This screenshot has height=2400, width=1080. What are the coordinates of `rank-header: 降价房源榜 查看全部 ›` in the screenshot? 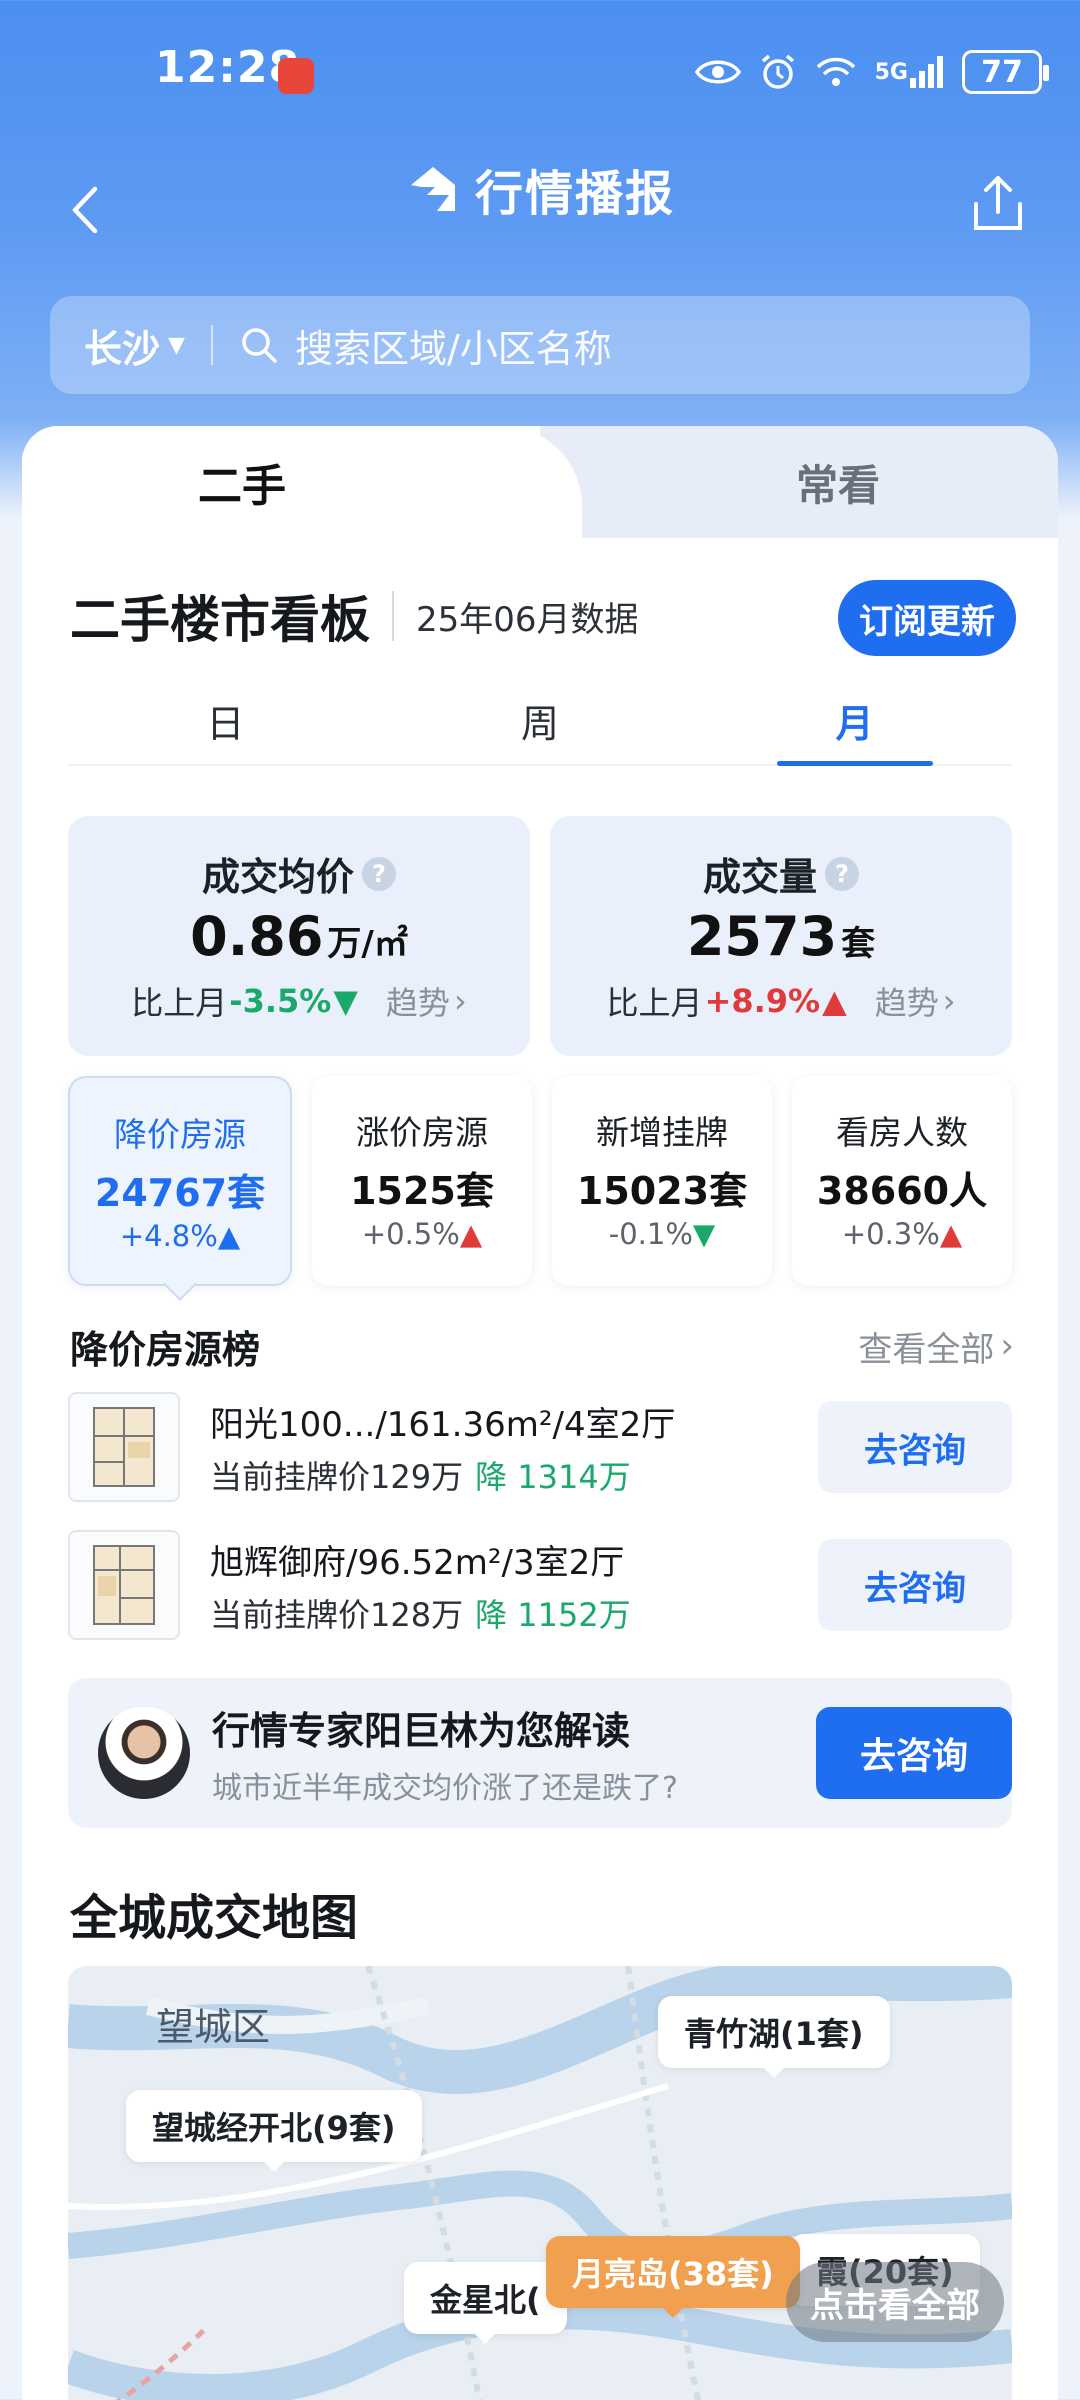 It's located at (542, 1346).